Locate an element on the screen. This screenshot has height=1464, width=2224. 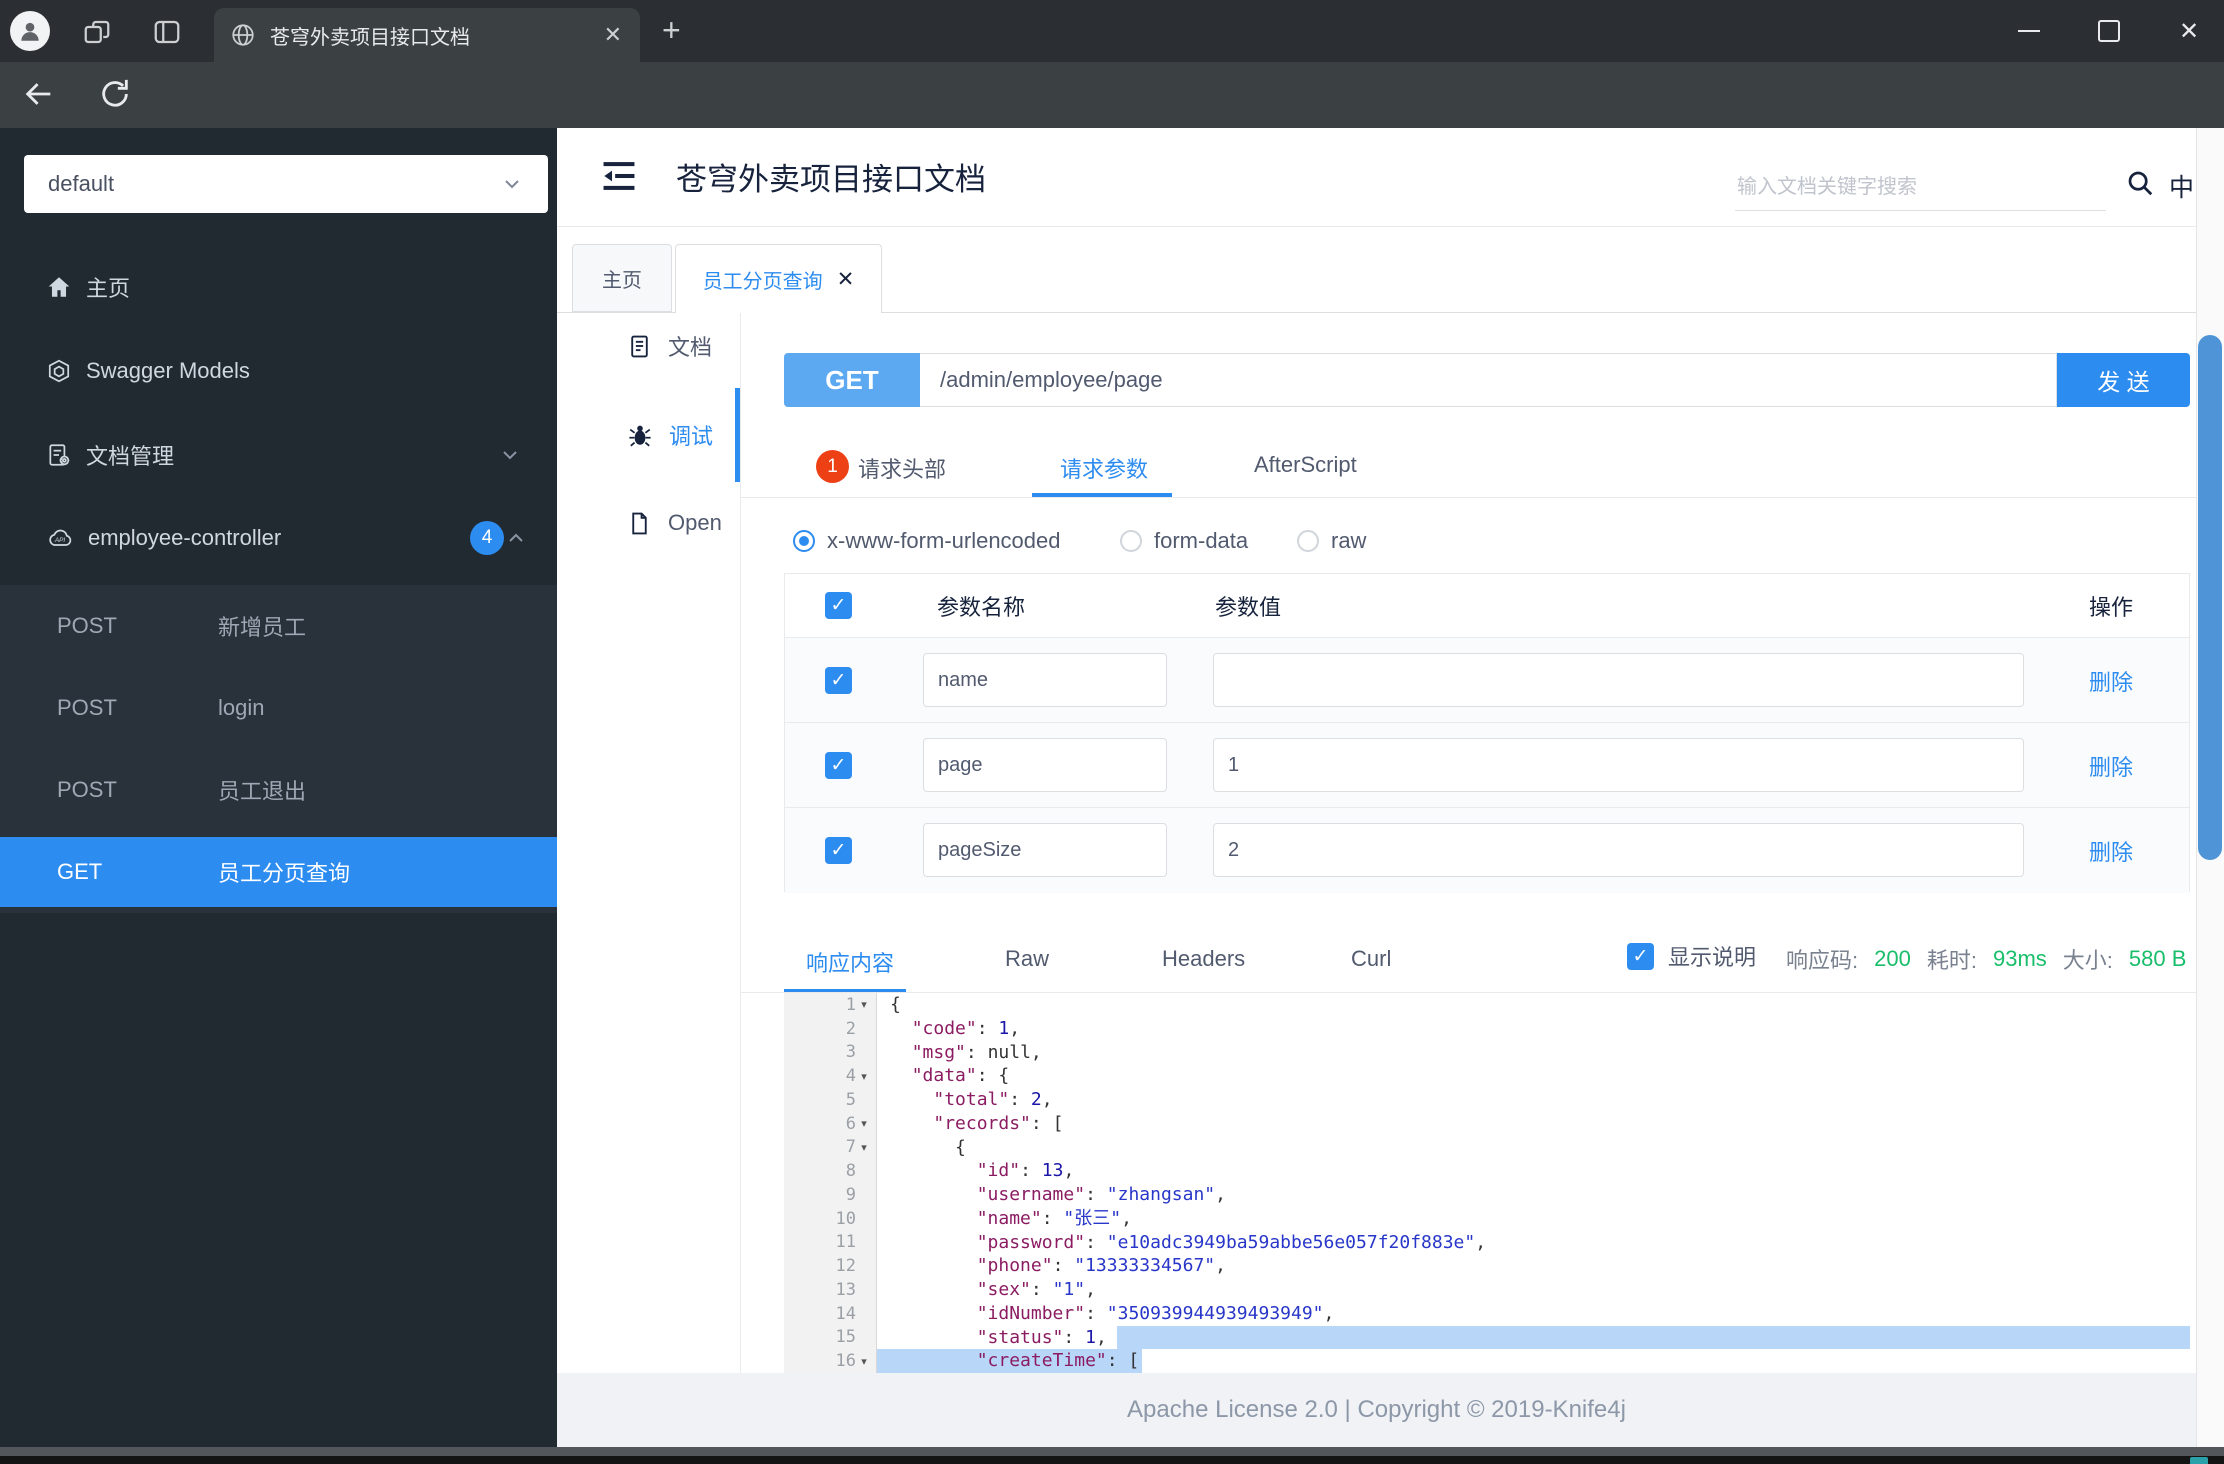
sidebar-operation-员工分页查询: GET 员工分页查询 is located at coordinates (278, 872).